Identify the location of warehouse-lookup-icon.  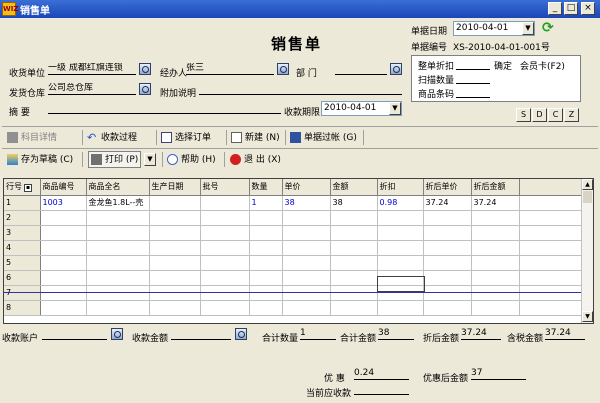
(145, 89).